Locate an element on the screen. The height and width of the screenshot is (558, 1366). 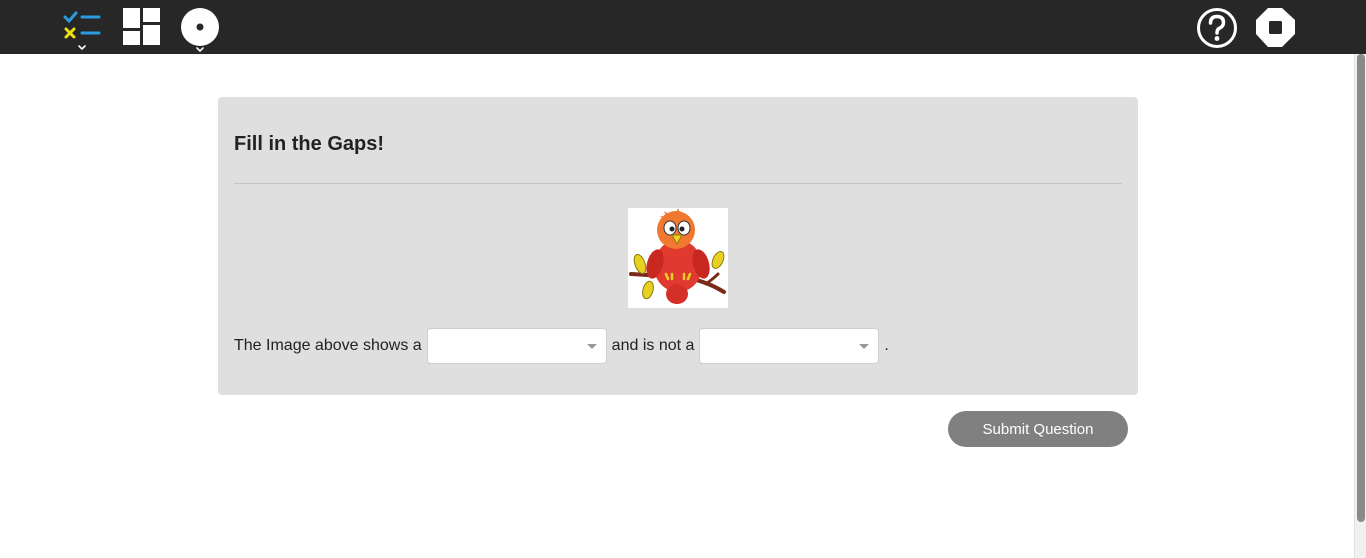
top-toolbar is located at coordinates (683, 27).